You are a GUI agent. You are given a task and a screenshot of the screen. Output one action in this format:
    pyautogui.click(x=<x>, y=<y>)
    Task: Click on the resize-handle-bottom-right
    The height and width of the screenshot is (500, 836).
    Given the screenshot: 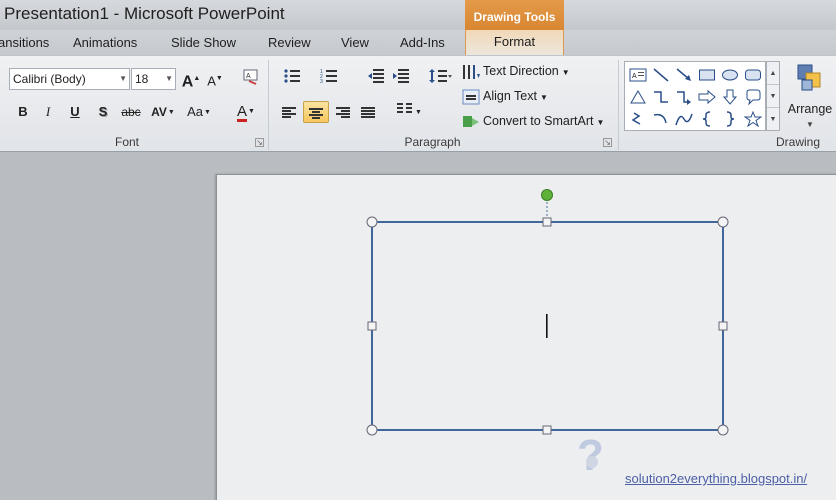 What is the action you would take?
    pyautogui.click(x=723, y=430)
    